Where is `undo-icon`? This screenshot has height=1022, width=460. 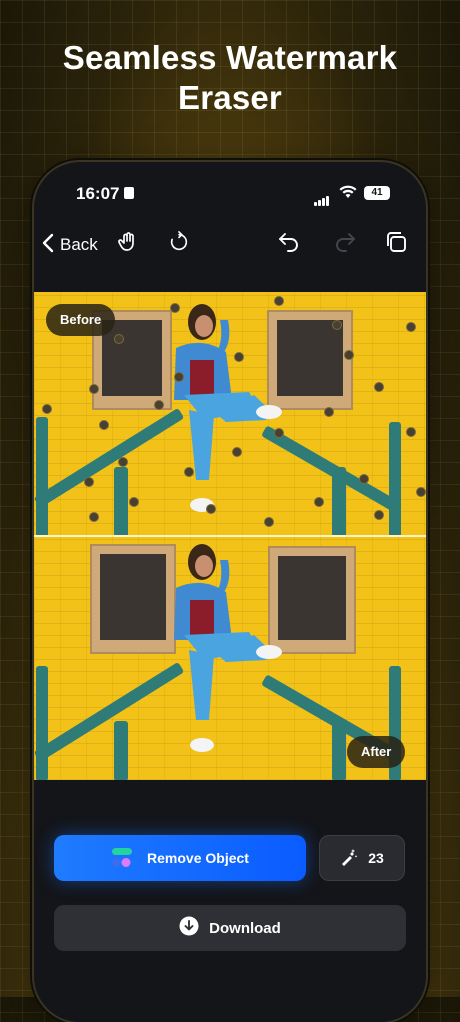
undo-icon is located at coordinates (289, 242).